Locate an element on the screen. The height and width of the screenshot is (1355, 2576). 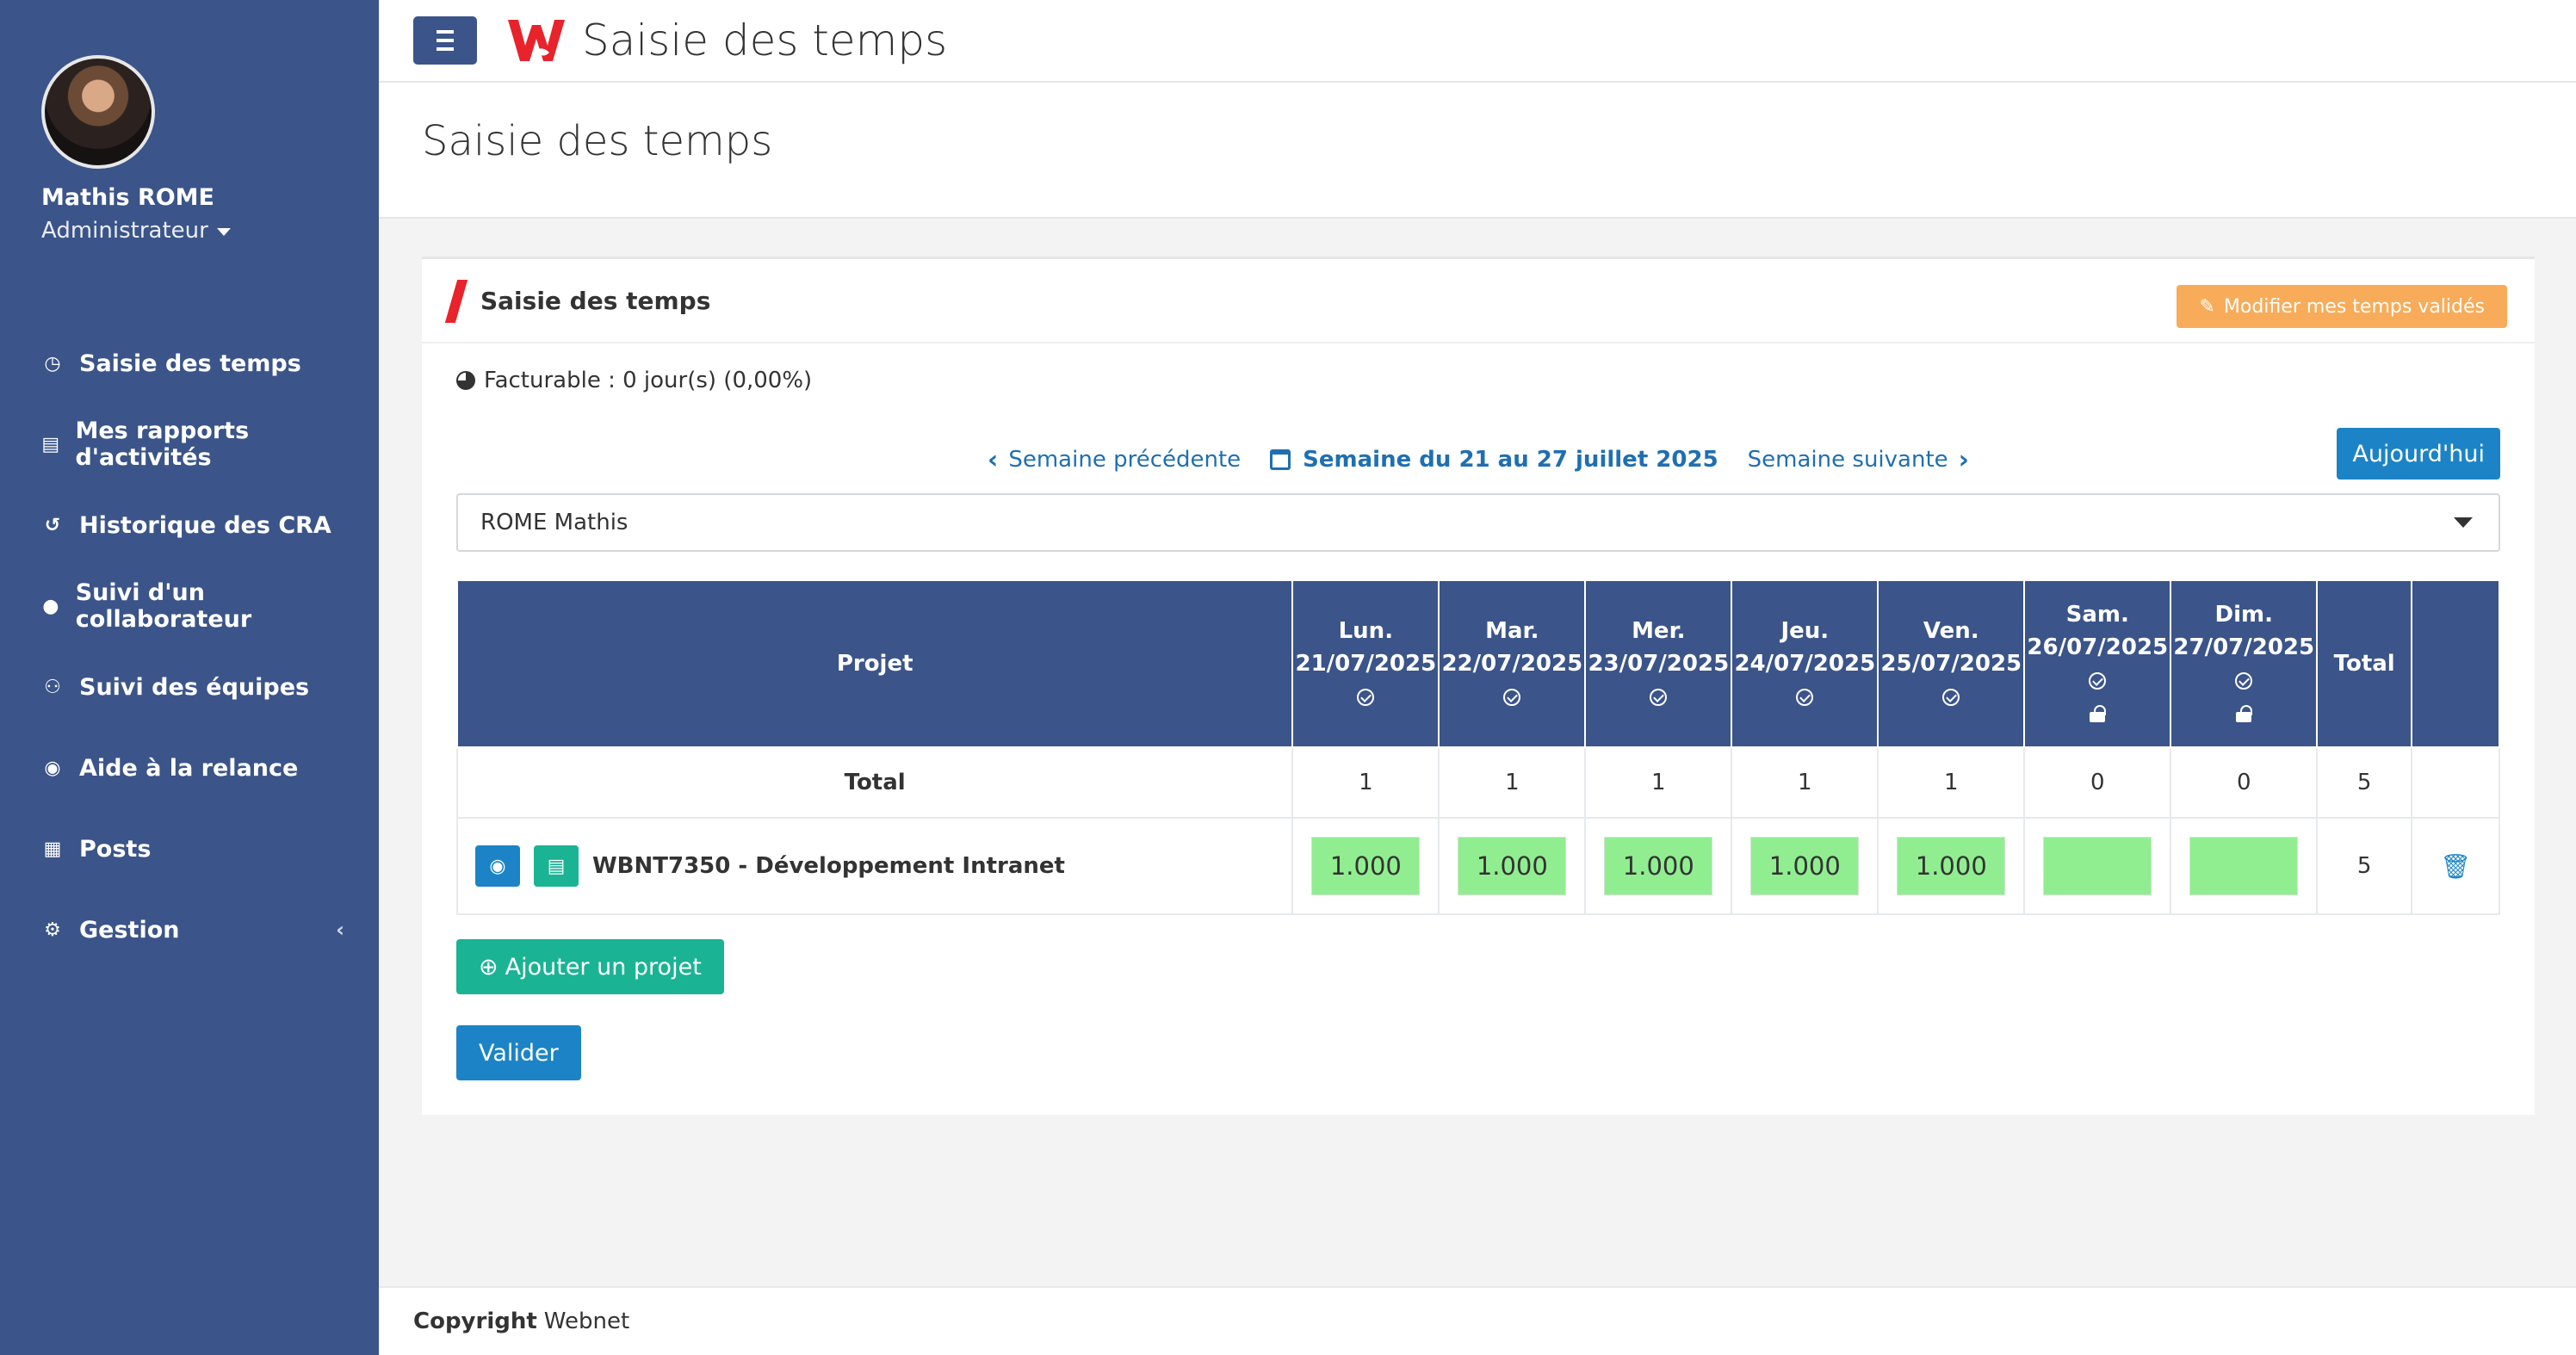
column-header-sunday: Dim. 27/07/2025 is located at coordinates (2245, 663).